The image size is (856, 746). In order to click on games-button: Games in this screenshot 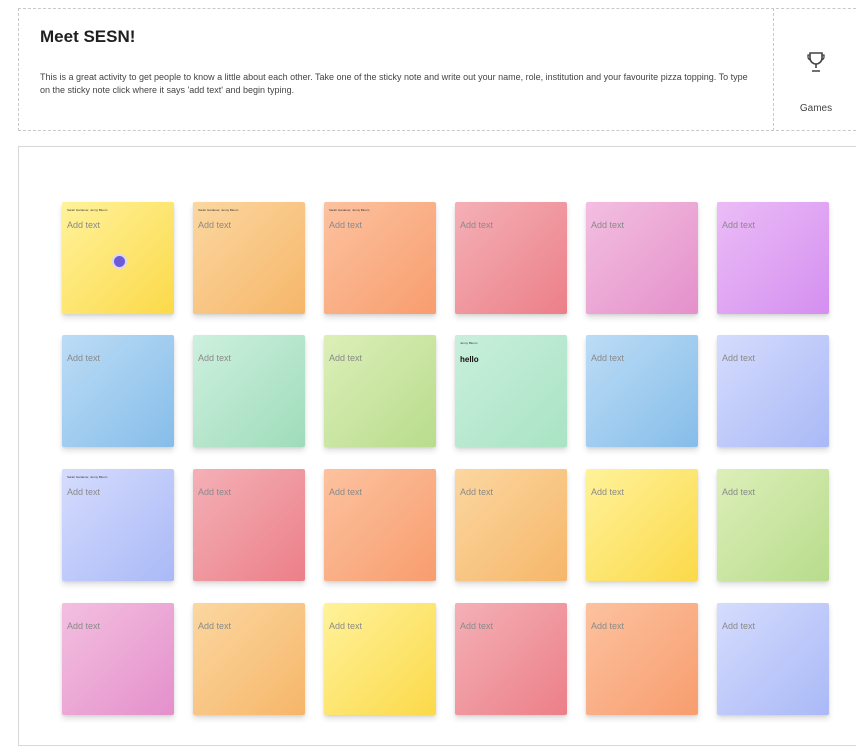, I will do `click(816, 69)`.